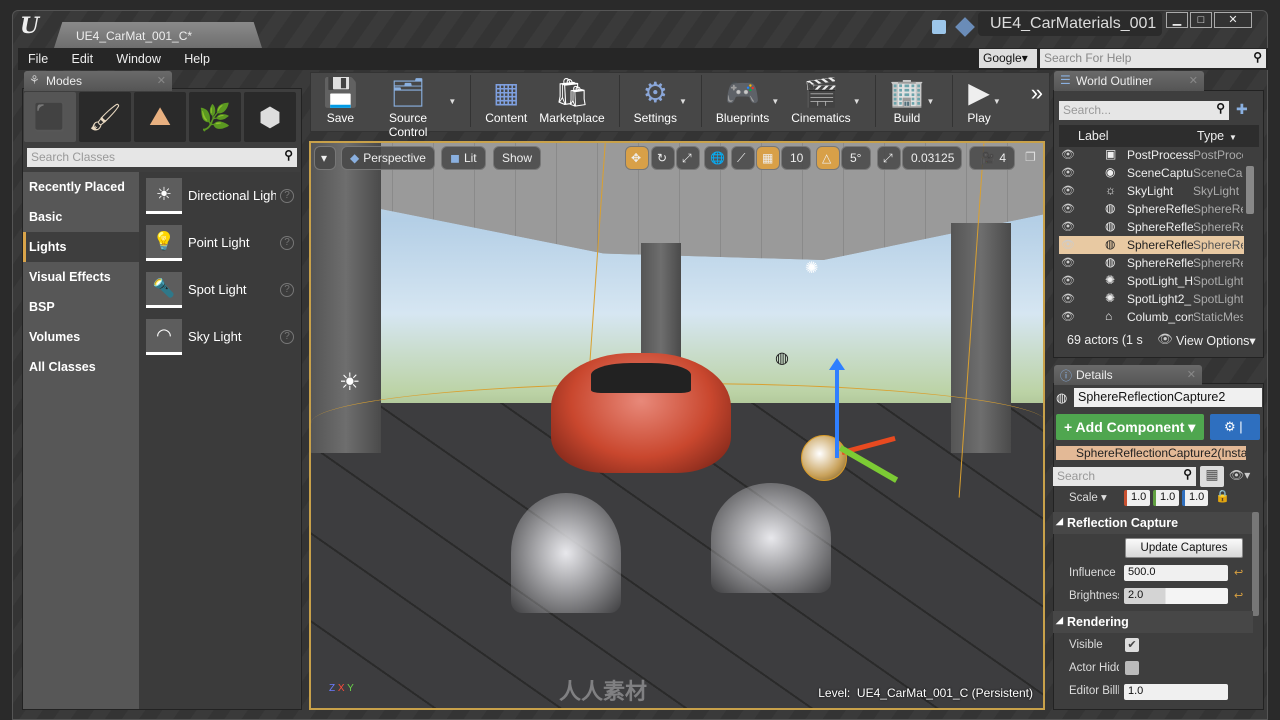  Describe the element at coordinates (81, 367) in the screenshot. I see `category-all-classes: All Classes` at that location.